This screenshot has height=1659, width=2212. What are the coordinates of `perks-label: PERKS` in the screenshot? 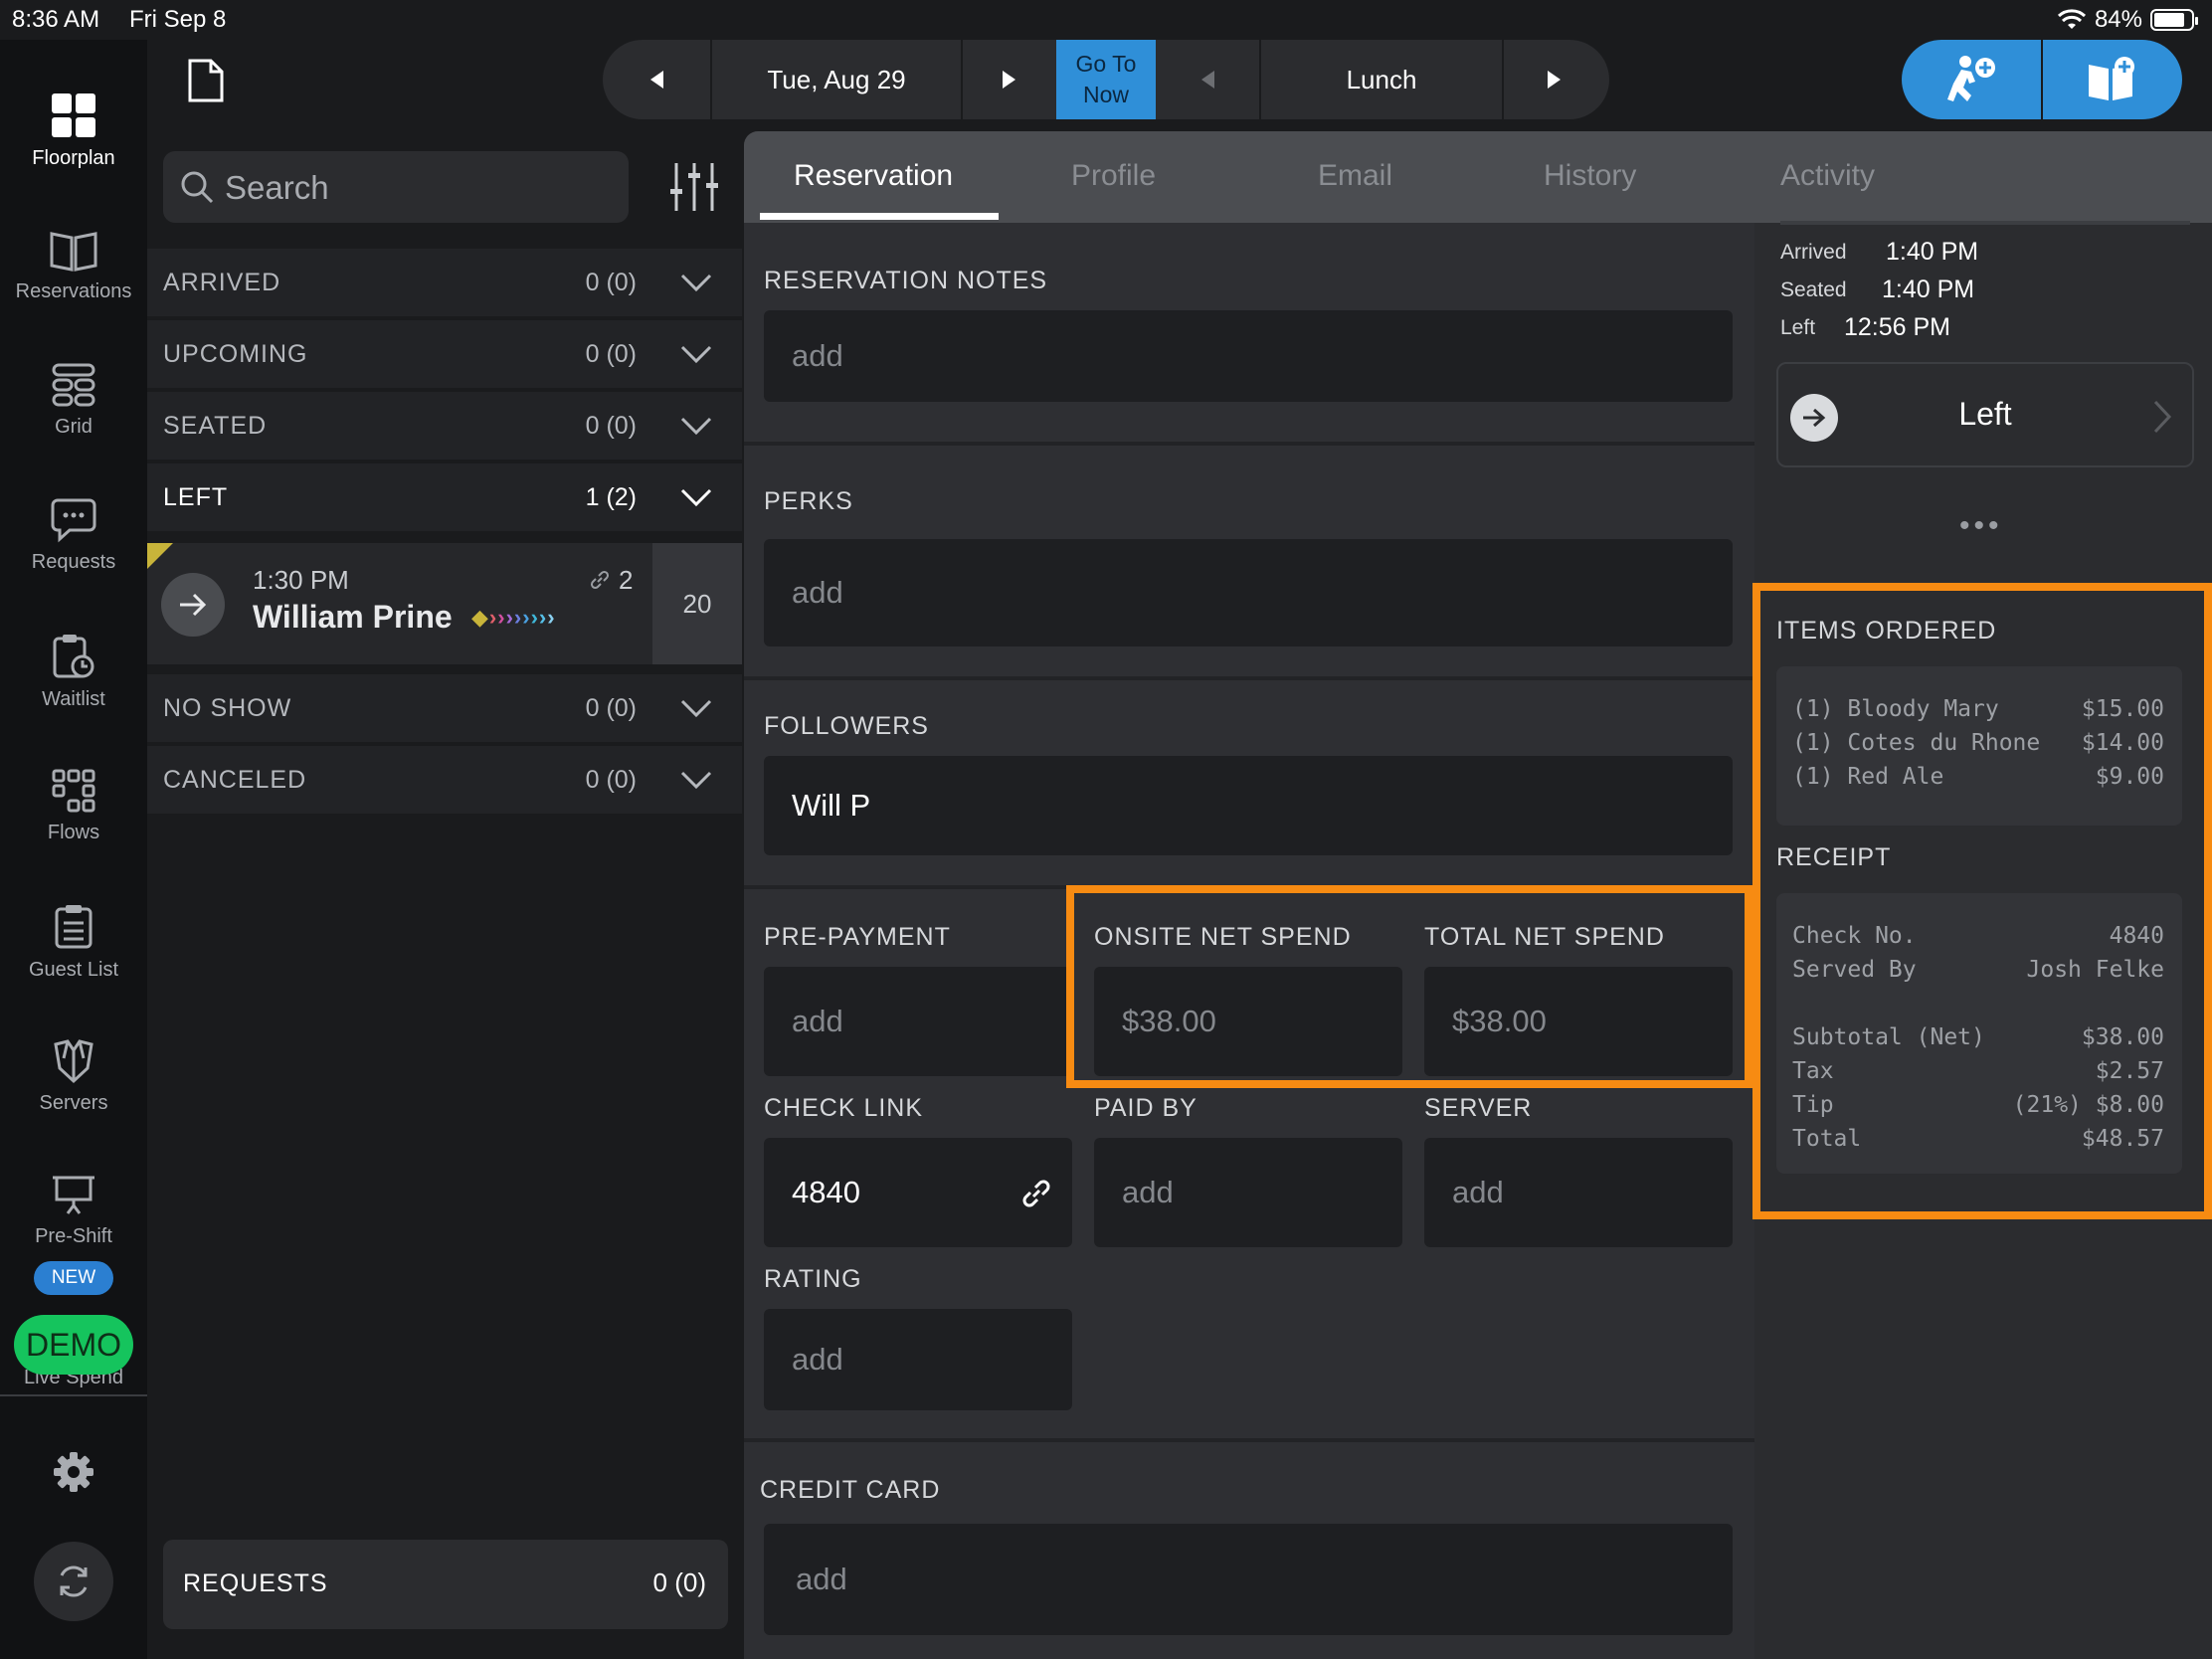 It's located at (808, 501).